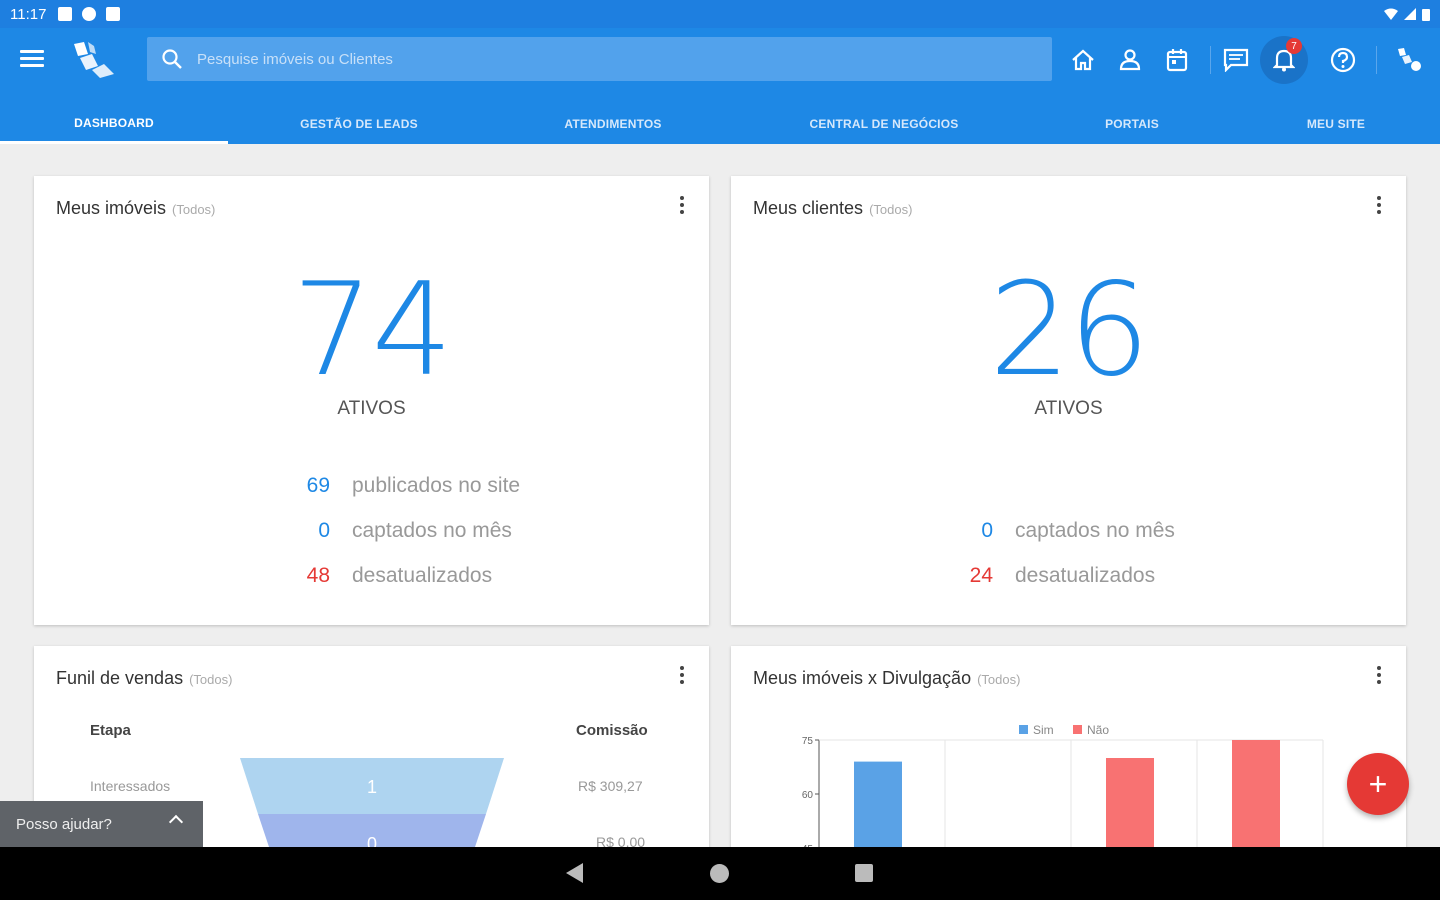 The image size is (1440, 900). Describe the element at coordinates (1391, 14) in the screenshot. I see `wifi-icon` at that location.